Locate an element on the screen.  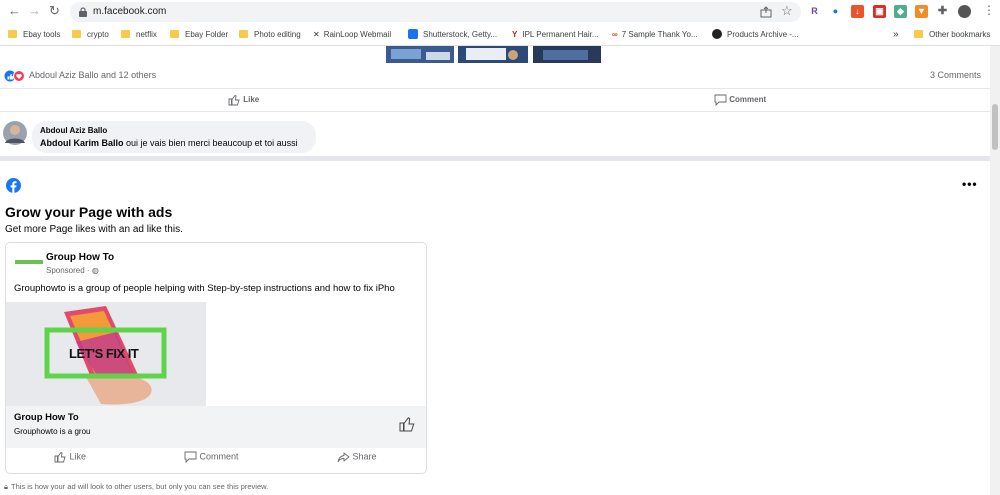
post-comment-label: Comment is located at coordinates (748, 100).